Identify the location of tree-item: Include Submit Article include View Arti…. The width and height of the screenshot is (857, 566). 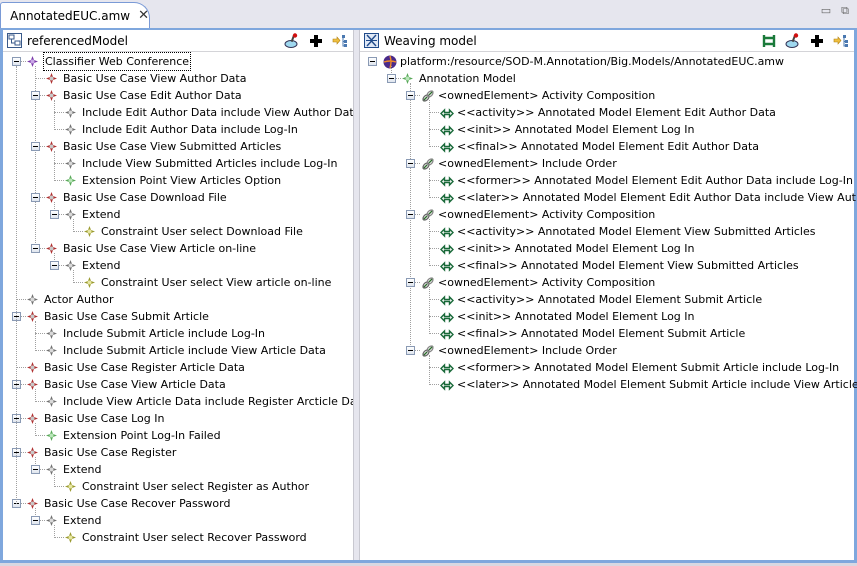
(178, 350).